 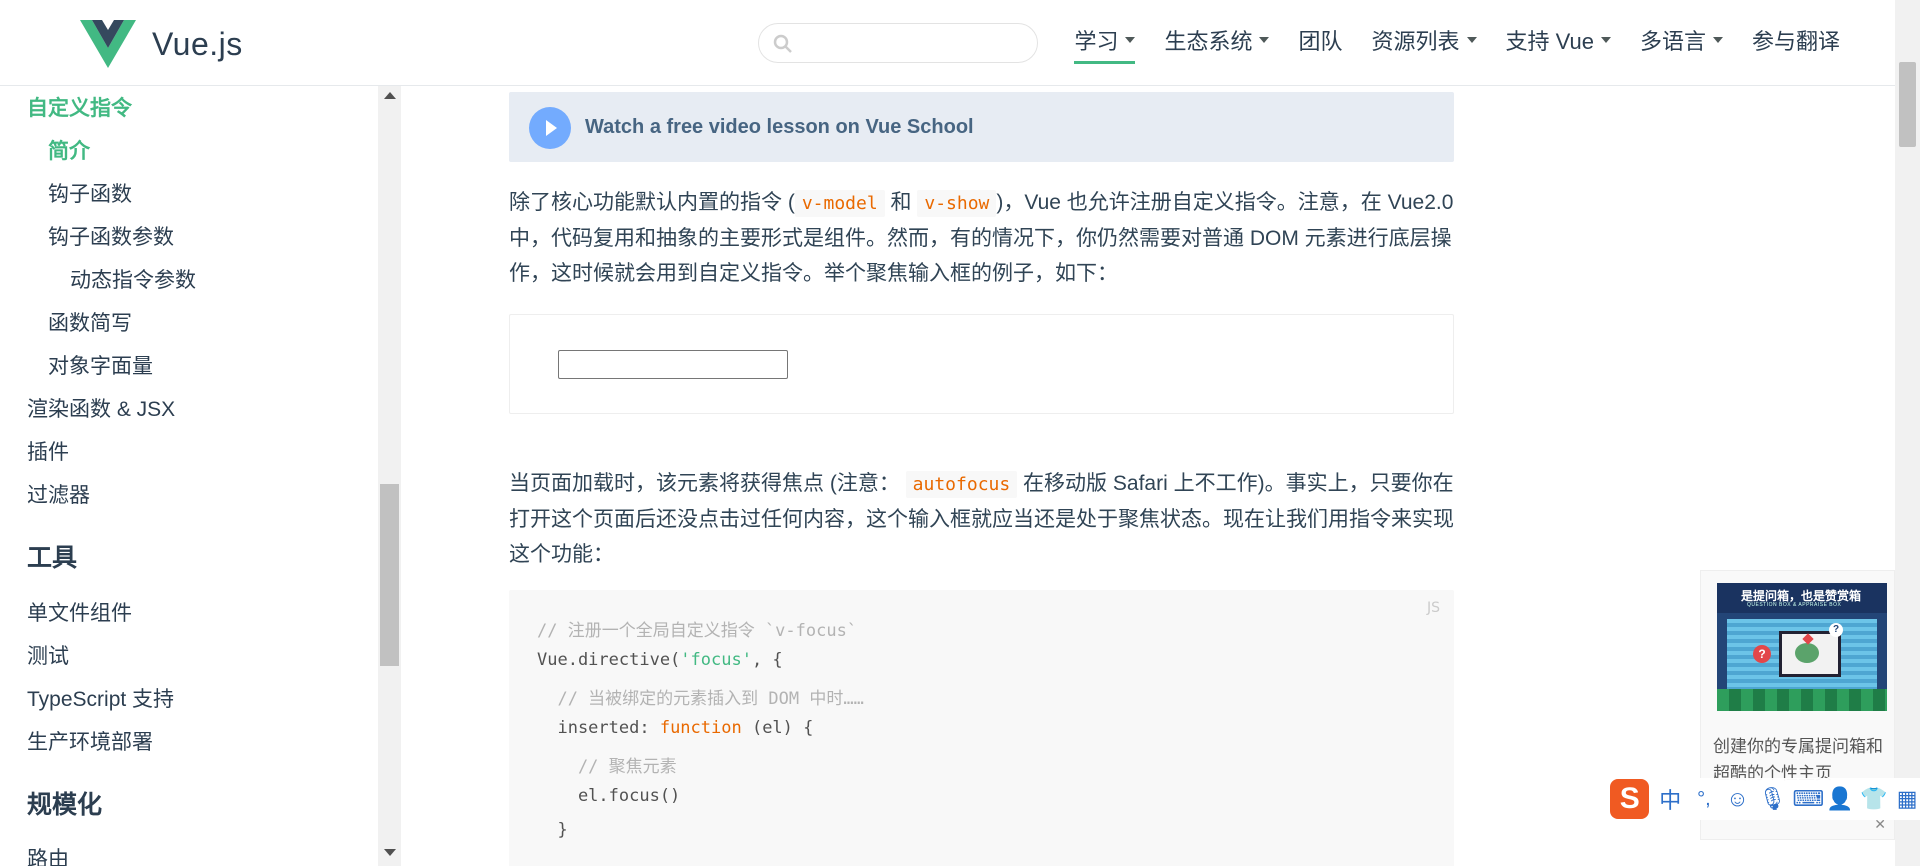 What do you see at coordinates (1096, 41) in the screenshot?
I see `nav-label: 学习` at bounding box center [1096, 41].